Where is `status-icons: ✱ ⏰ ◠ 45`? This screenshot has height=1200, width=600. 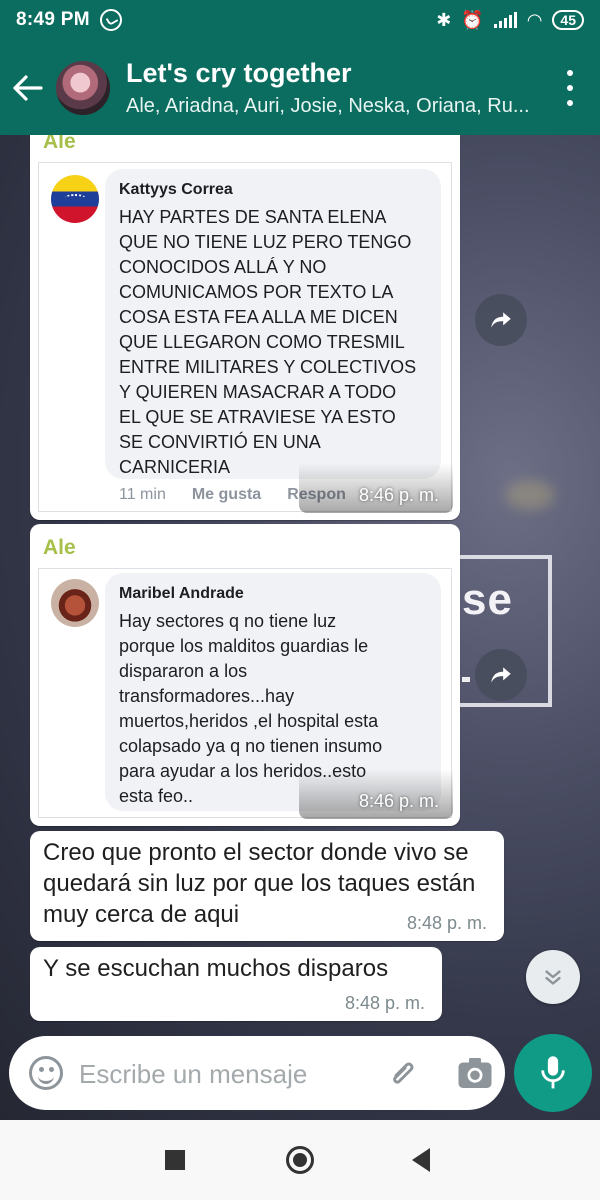 status-icons: ✱ ⏰ ◠ 45 is located at coordinates (510, 20).